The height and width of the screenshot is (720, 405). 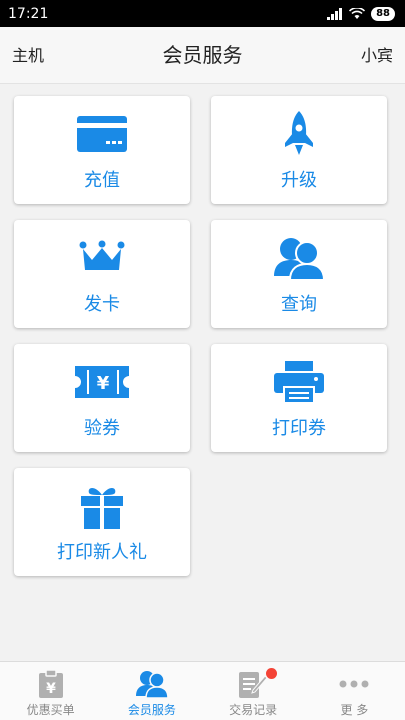 What do you see at coordinates (357, 13) in the screenshot?
I see `wifi-icon` at bounding box center [357, 13].